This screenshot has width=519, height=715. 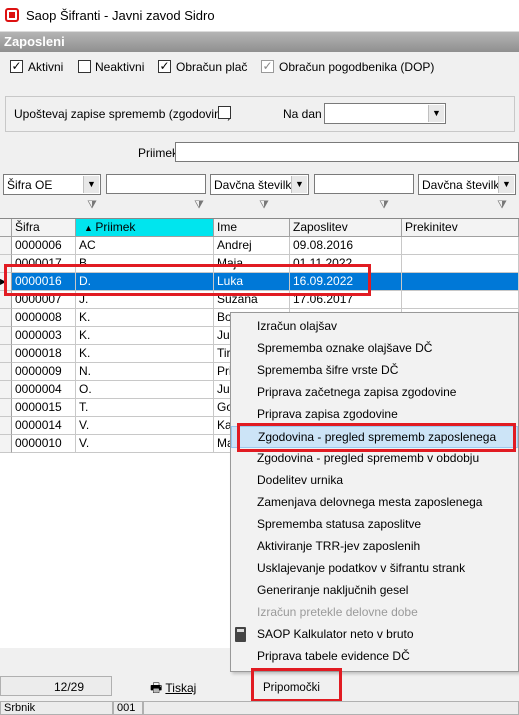 What do you see at coordinates (346, 228) in the screenshot?
I see `column-header-zaposlitev: Zaposlitev` at bounding box center [346, 228].